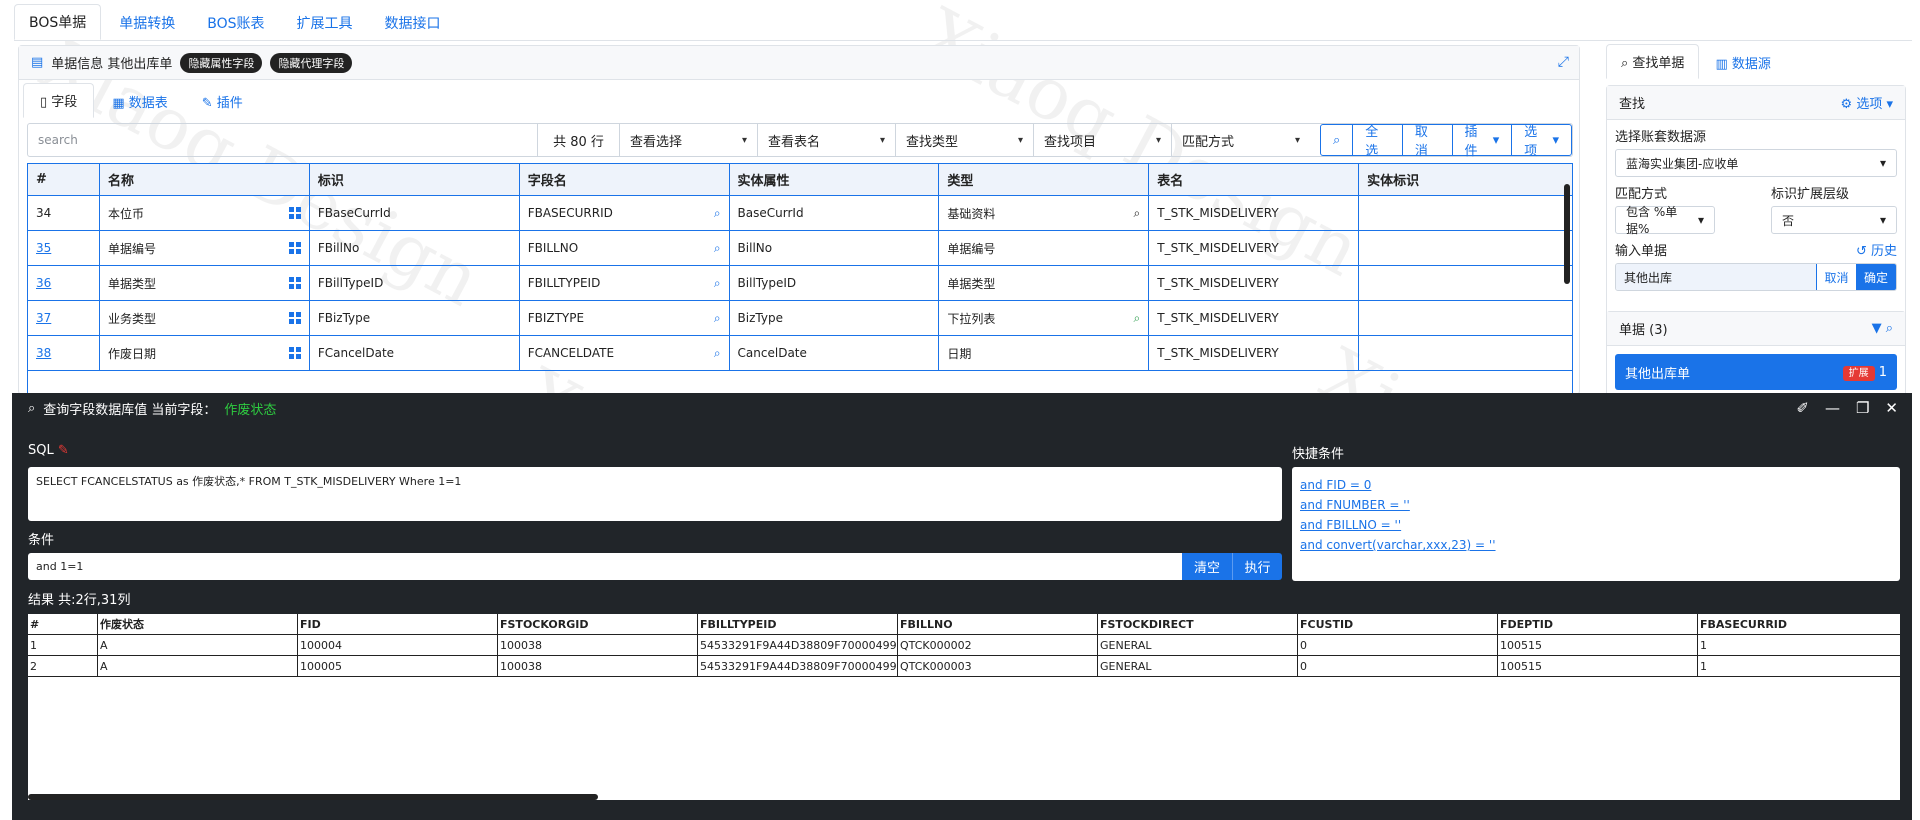 The height and width of the screenshot is (820, 1920). What do you see at coordinates (1596, 525) in the screenshot?
I see `quick-condition-link: and FBILLNO = ''` at bounding box center [1596, 525].